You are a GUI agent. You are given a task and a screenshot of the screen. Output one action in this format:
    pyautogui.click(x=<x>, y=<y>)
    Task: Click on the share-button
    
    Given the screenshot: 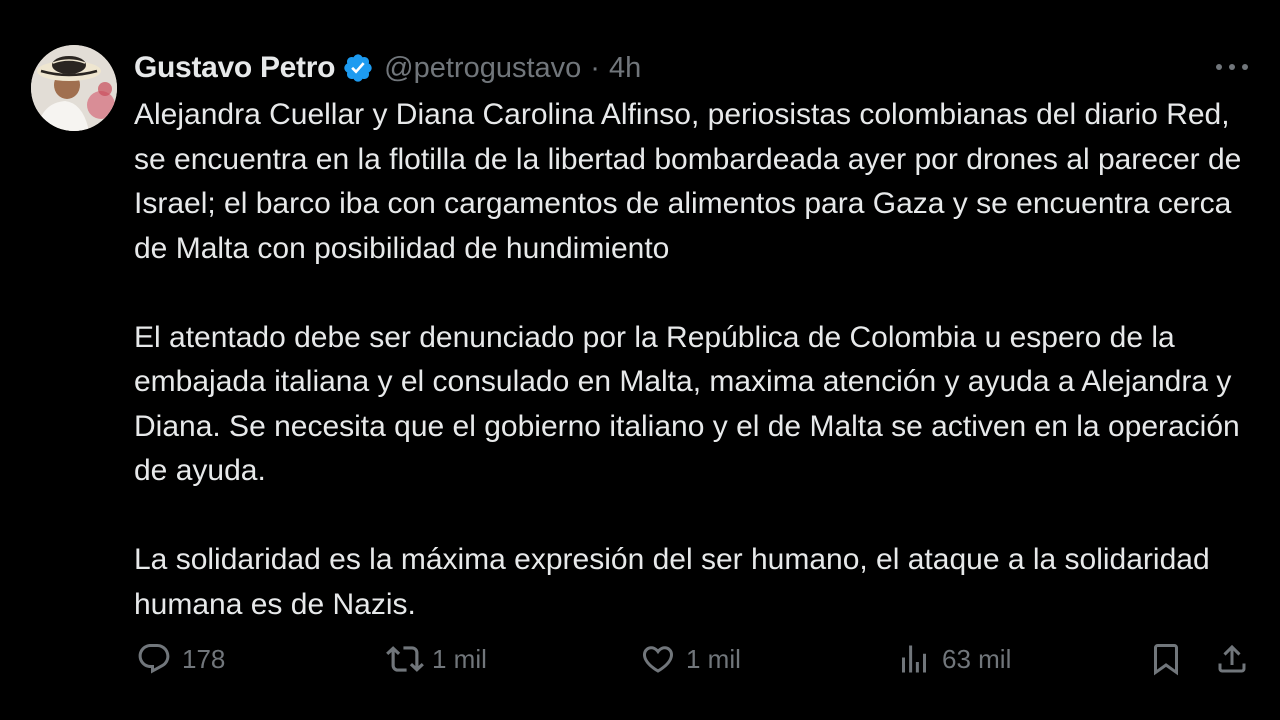 What is the action you would take?
    pyautogui.click(x=1232, y=659)
    